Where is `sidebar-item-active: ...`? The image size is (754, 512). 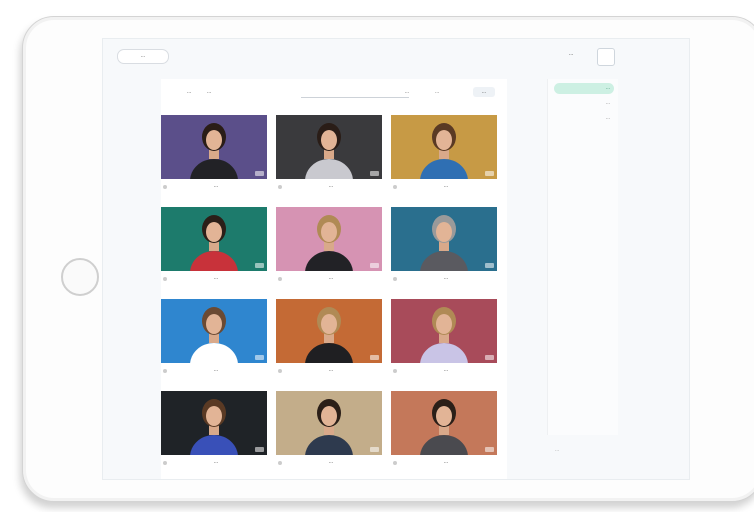 sidebar-item-active: ... is located at coordinates (584, 88).